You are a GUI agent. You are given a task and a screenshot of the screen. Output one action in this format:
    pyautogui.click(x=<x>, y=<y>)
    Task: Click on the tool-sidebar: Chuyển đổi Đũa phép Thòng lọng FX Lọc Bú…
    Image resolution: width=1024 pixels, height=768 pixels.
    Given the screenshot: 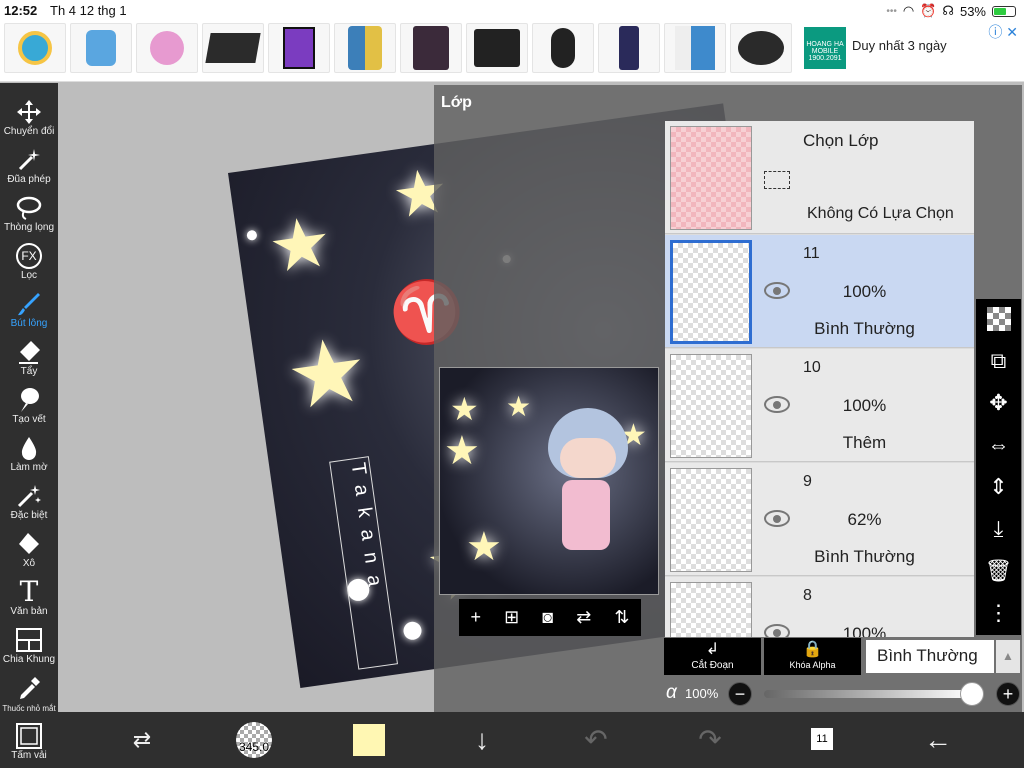 What is the action you would take?
    pyautogui.click(x=29, y=425)
    